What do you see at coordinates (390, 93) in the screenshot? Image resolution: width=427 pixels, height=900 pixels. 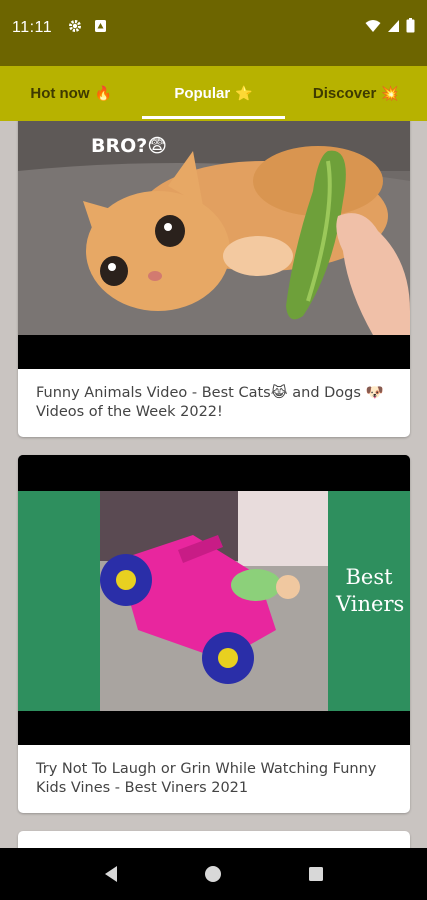 I see `collision-icon: 💥` at bounding box center [390, 93].